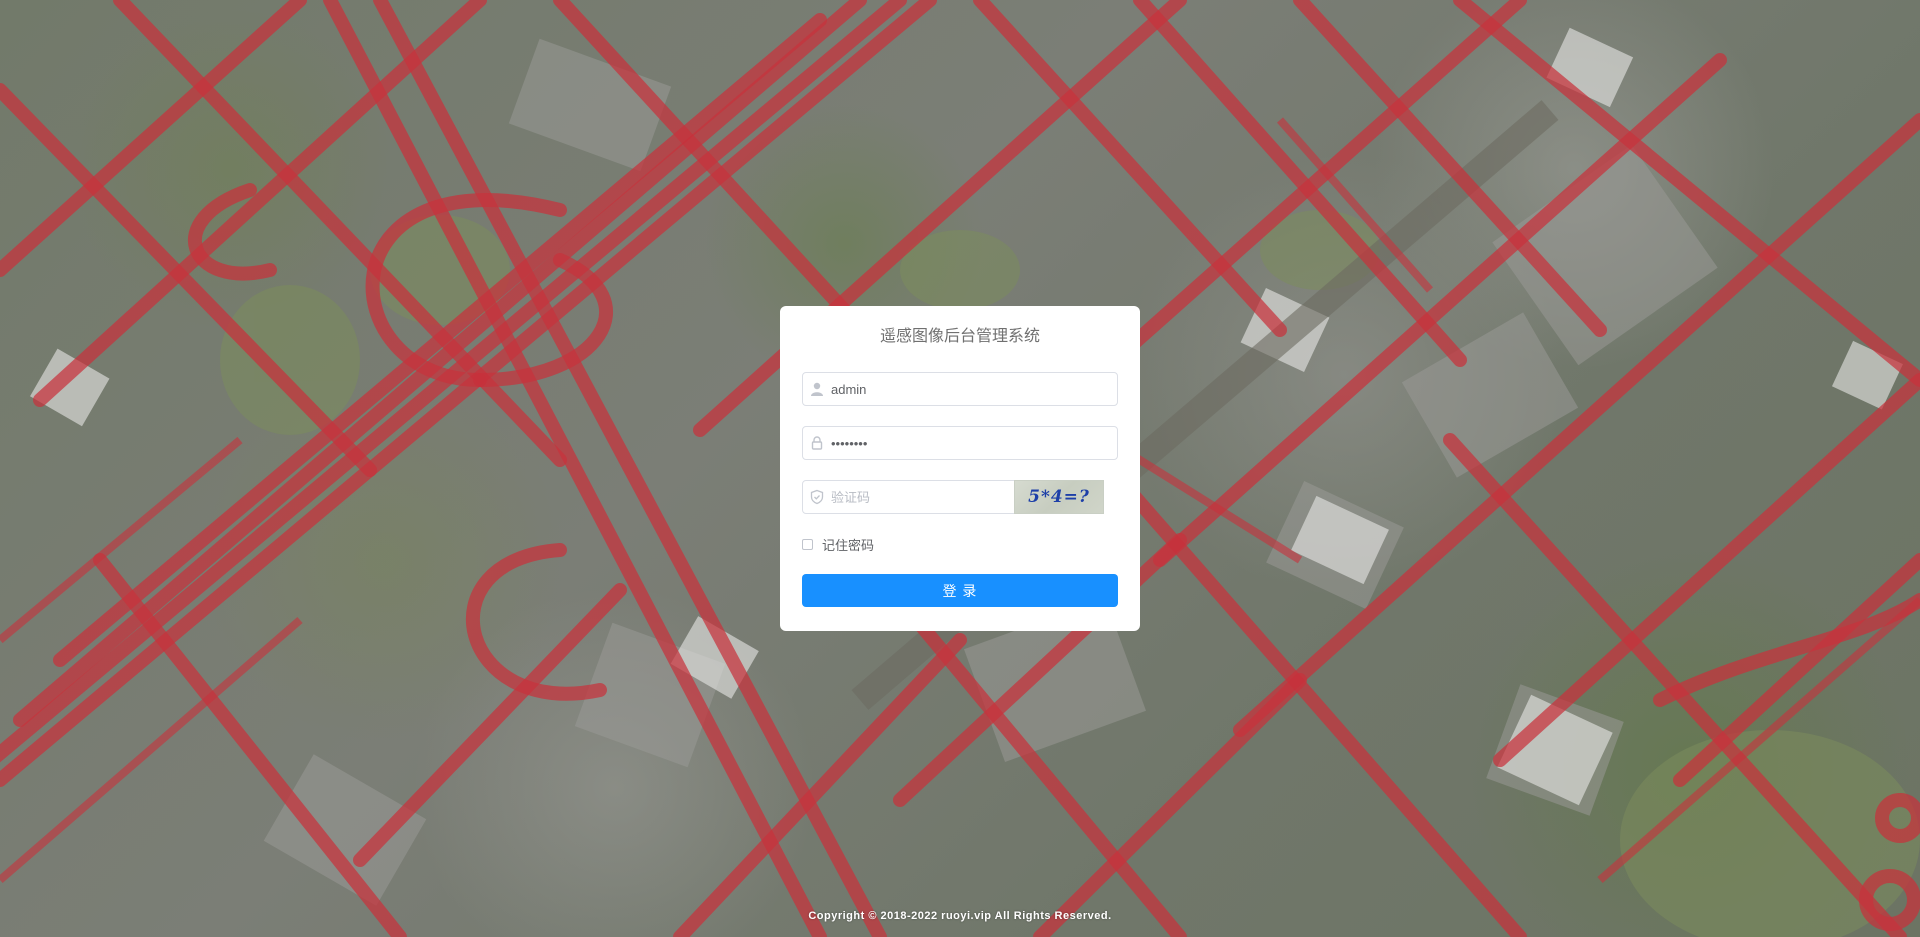  I want to click on shield-icon, so click(817, 497).